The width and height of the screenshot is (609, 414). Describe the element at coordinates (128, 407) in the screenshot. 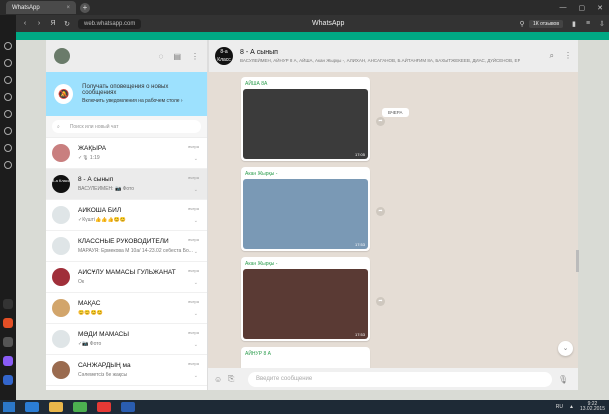

I see `taskbar-word-icon` at that location.